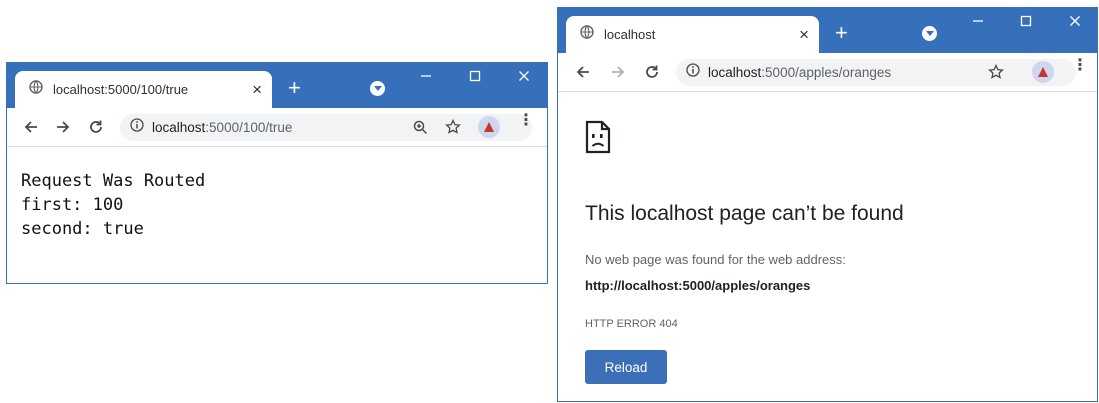 Image resolution: width=1099 pixels, height=403 pixels. I want to click on error-url: http://localhost:5000/apples/oranges, so click(698, 285).